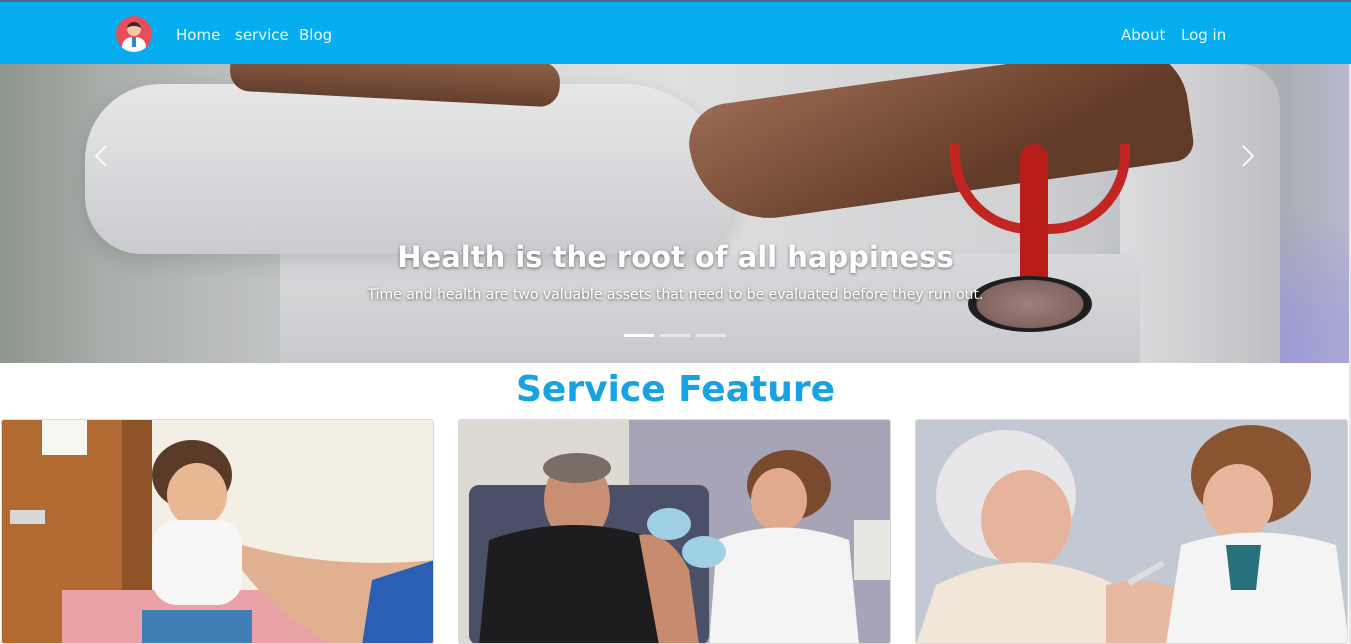 The width and height of the screenshot is (1351, 644). I want to click on doctor-avatar-icon, so click(134, 34).